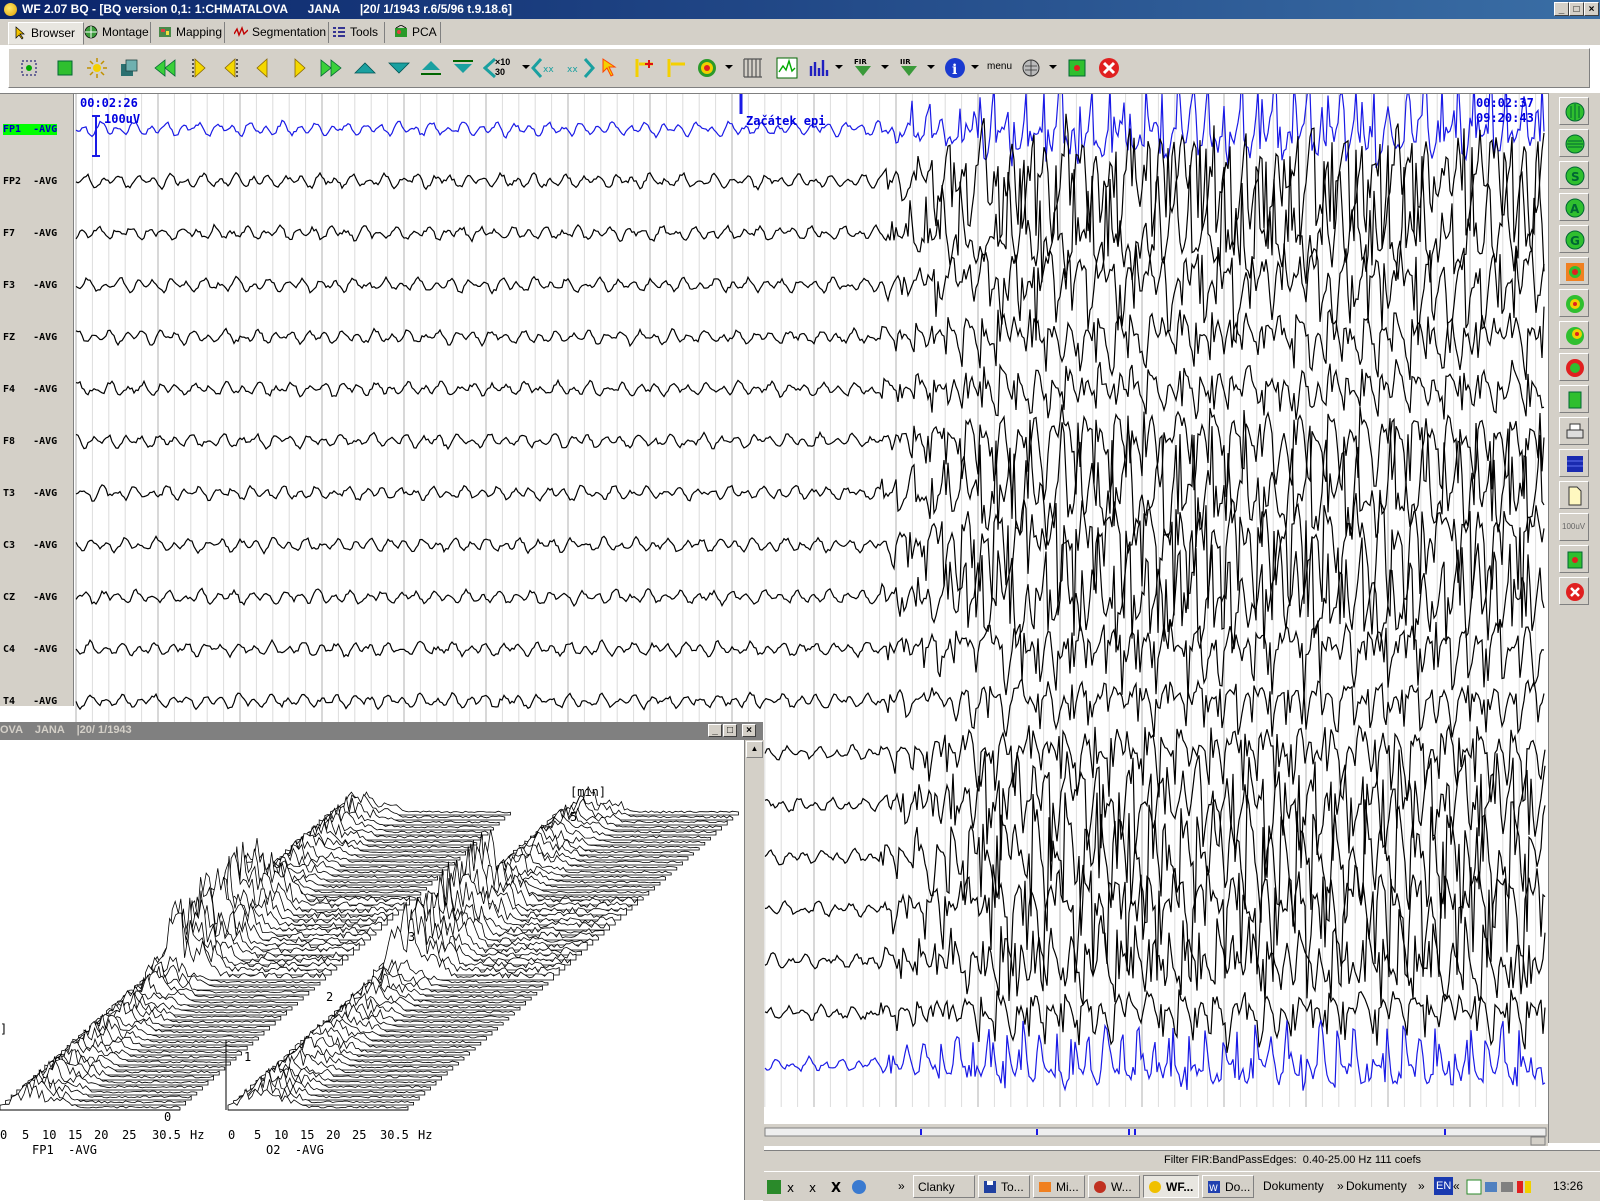  I want to click on scroll-up-icon, so click(365, 68).